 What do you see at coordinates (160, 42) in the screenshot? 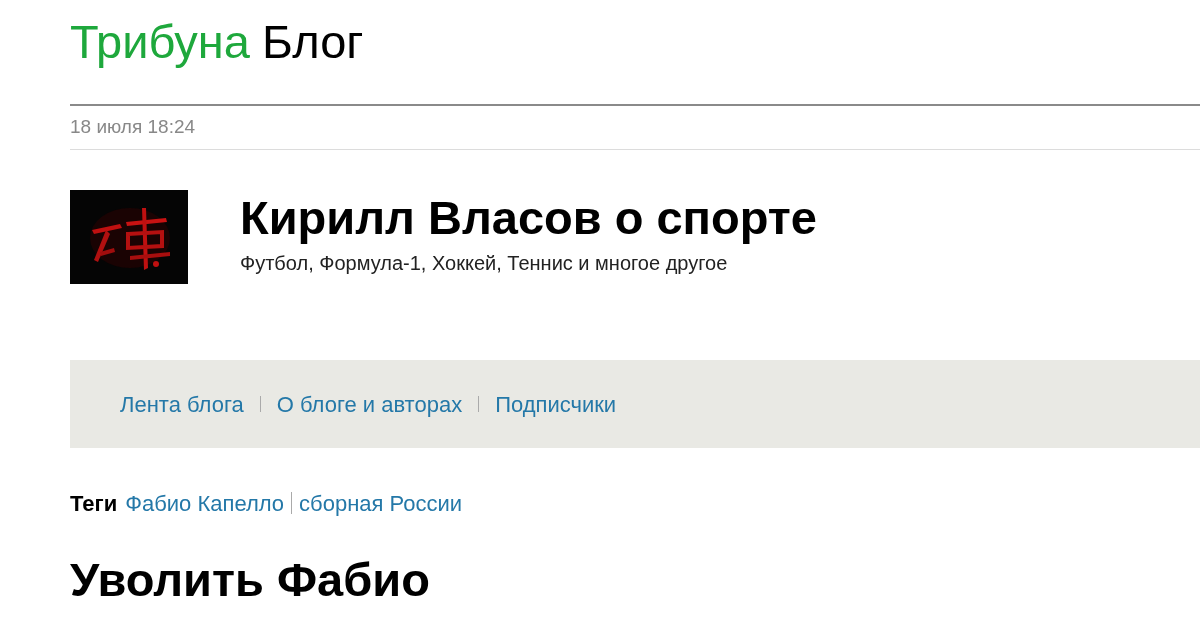
I see `logo-brand: Трибуна` at bounding box center [160, 42].